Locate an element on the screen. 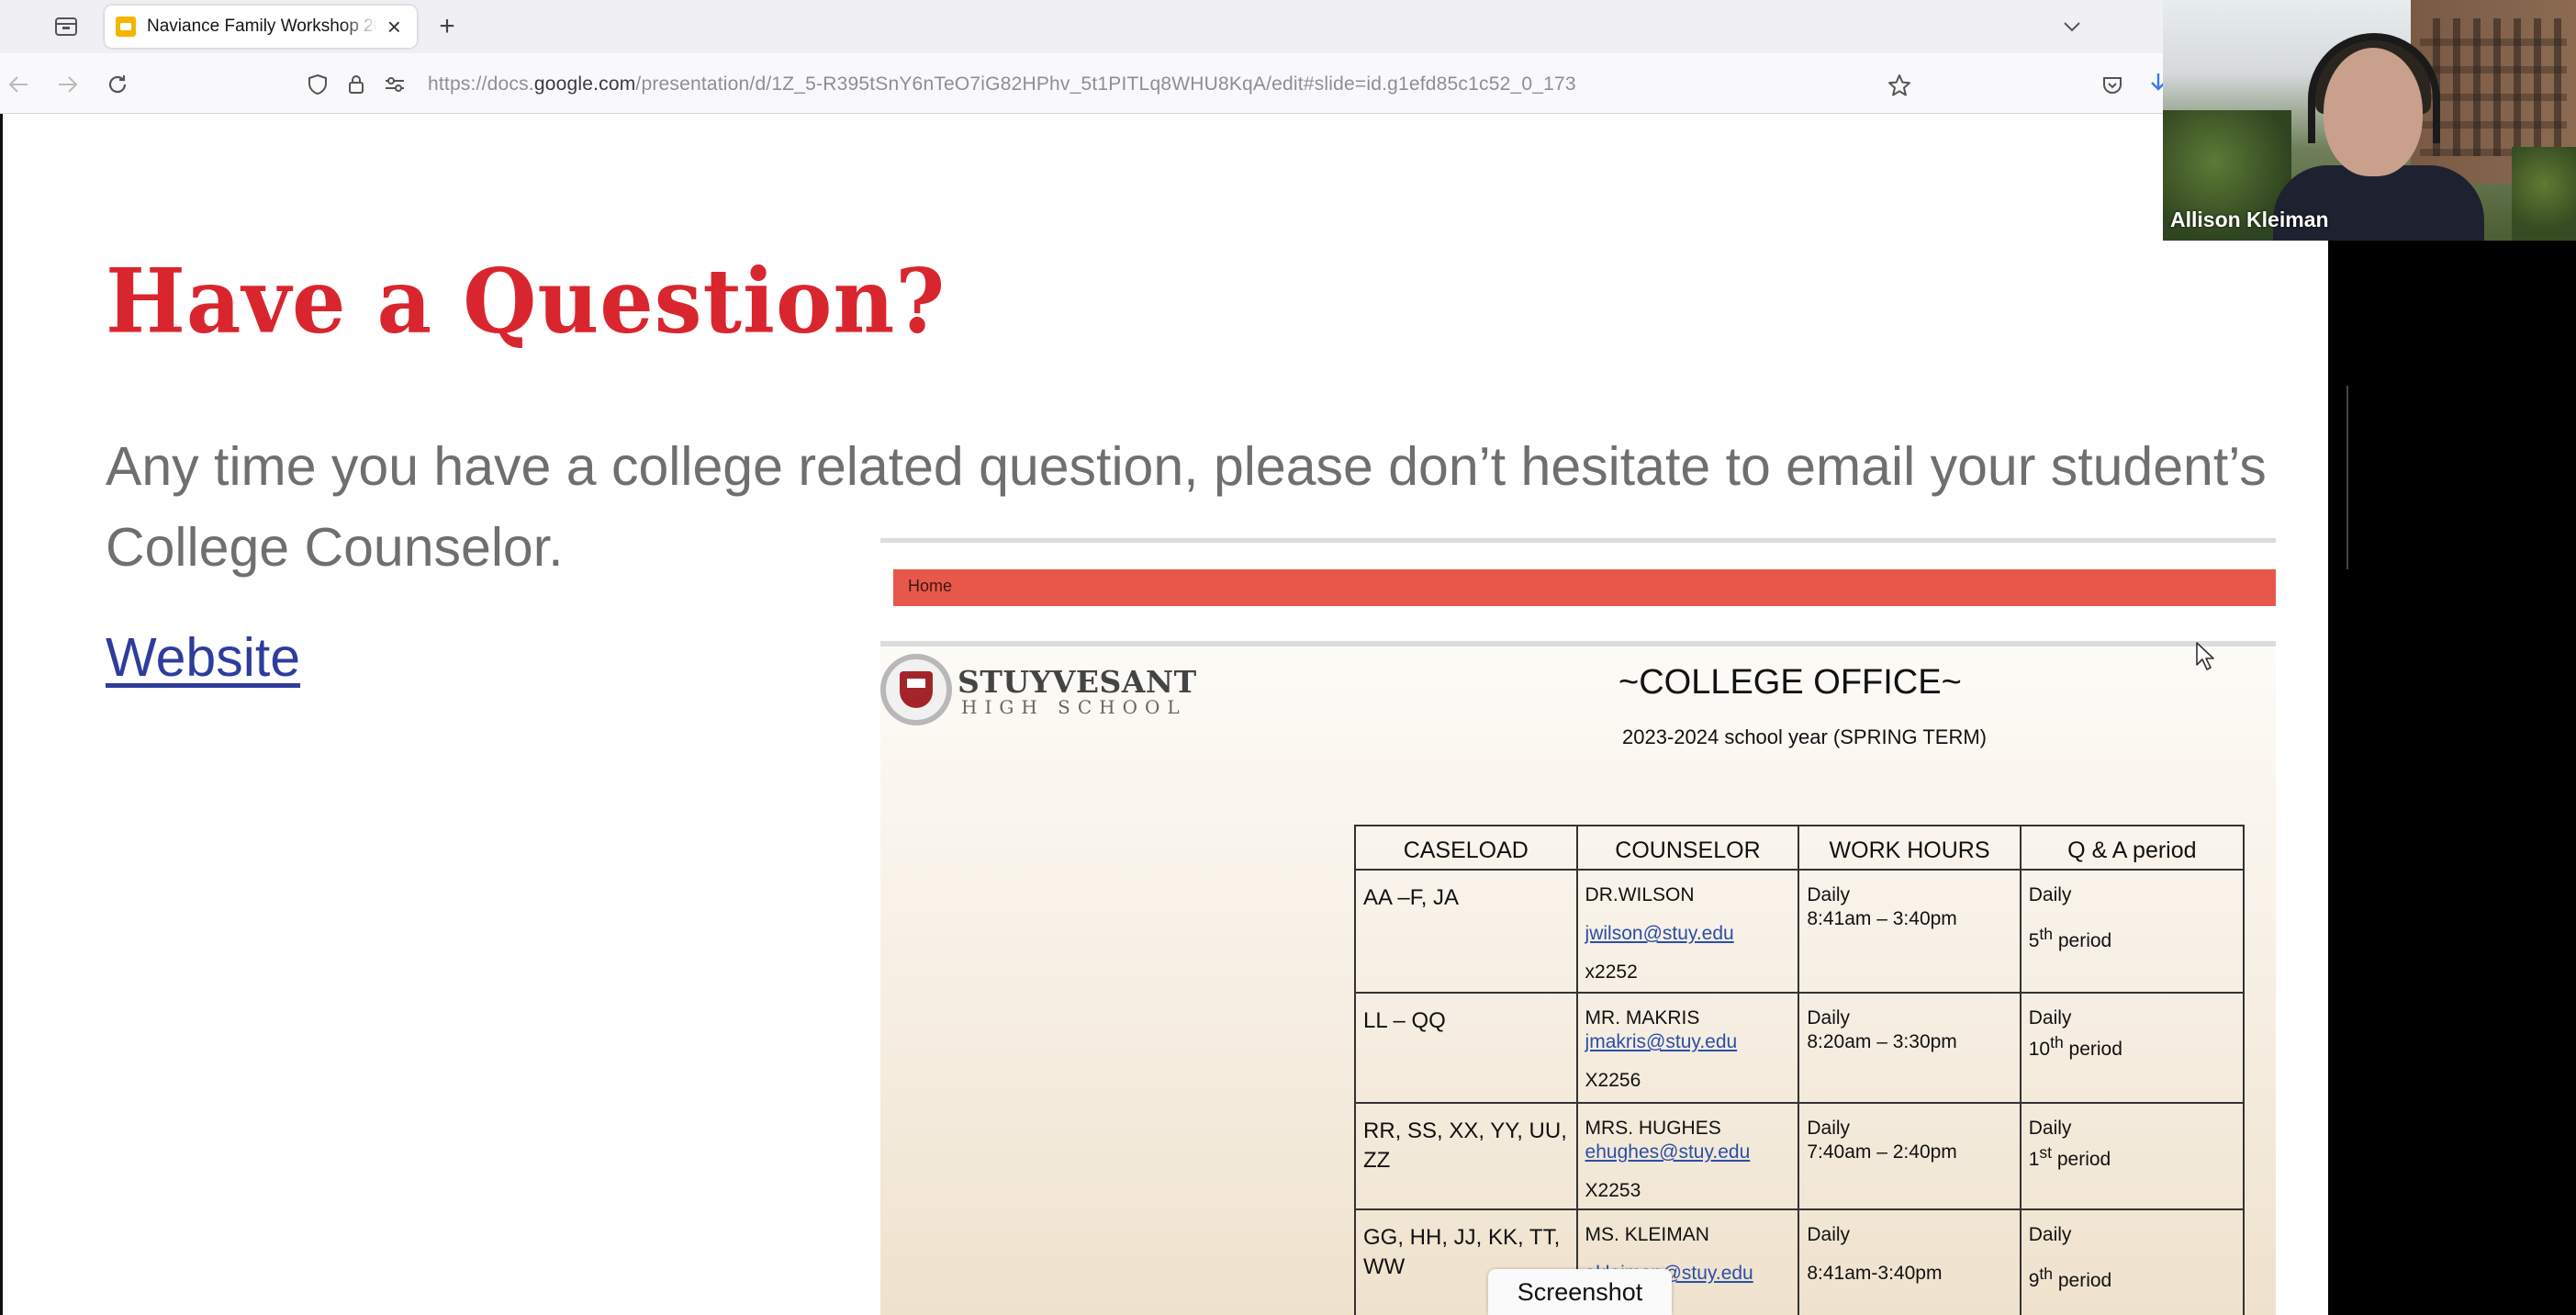 The height and width of the screenshot is (1315, 2576). screenshot-button: Screenshot is located at coordinates (1580, 1292).